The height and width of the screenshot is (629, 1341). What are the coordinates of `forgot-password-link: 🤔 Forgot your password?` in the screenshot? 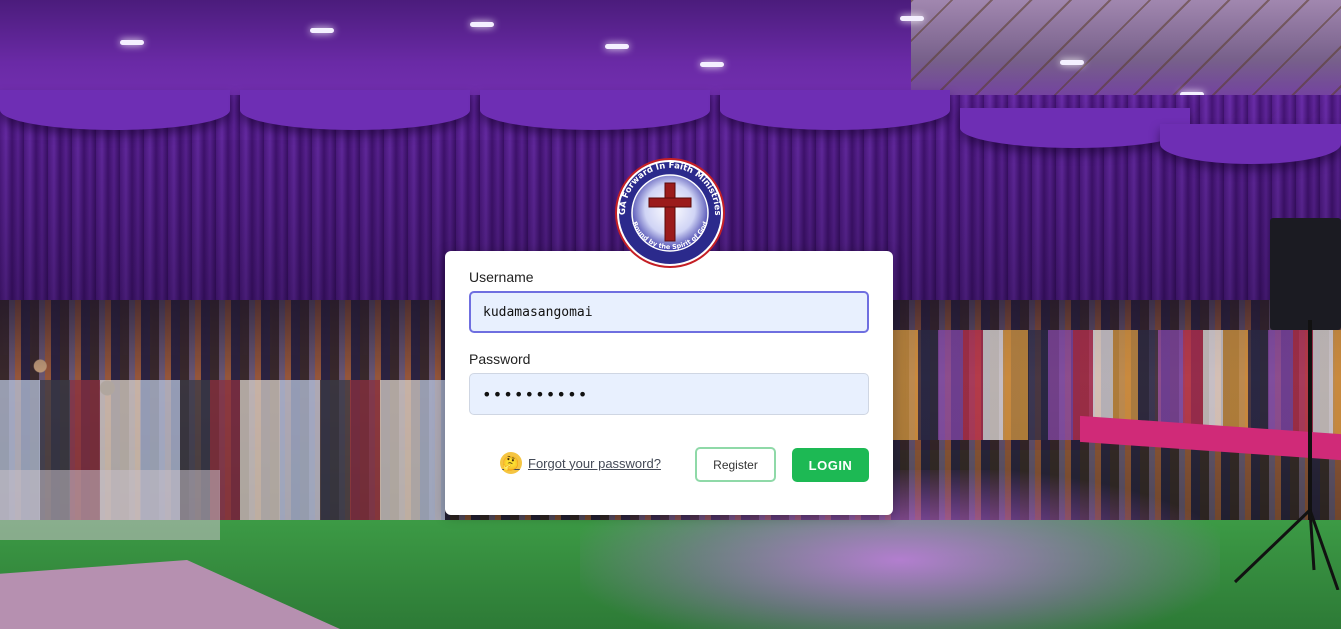 It's located at (580, 463).